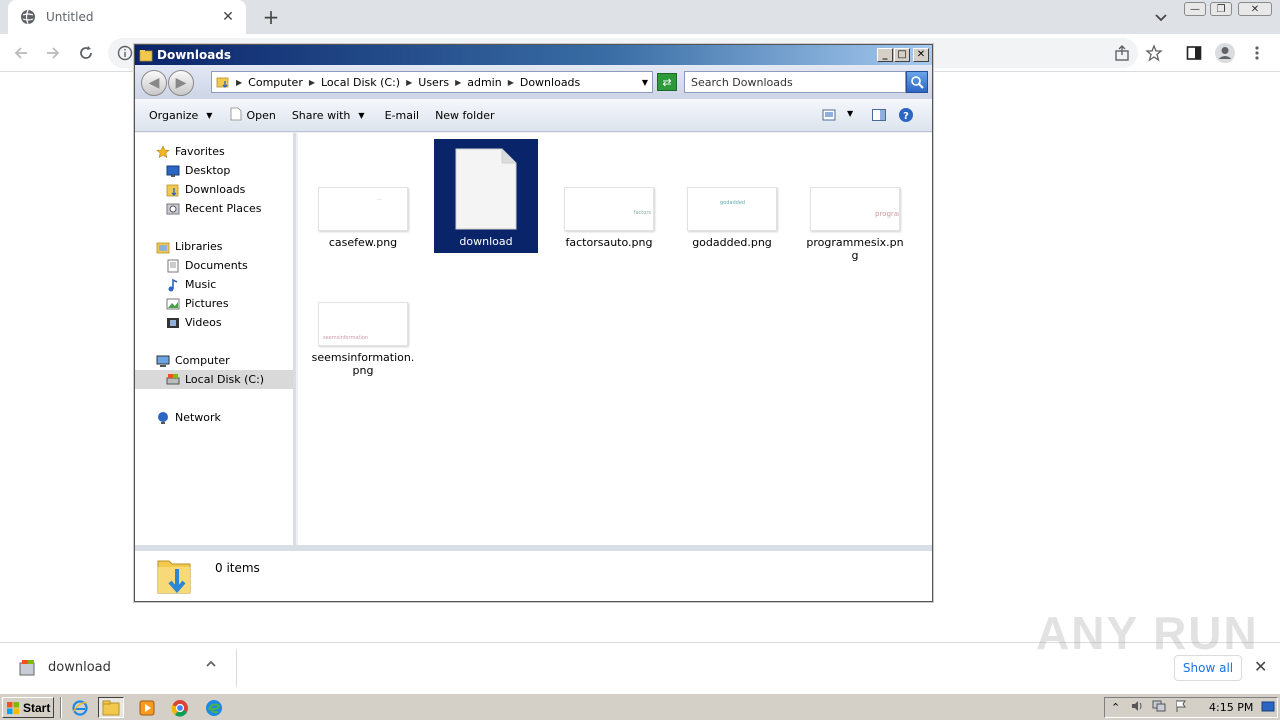 This screenshot has width=1280, height=720. Describe the element at coordinates (1181, 707) in the screenshot. I see `action-center-flag-icon` at that location.